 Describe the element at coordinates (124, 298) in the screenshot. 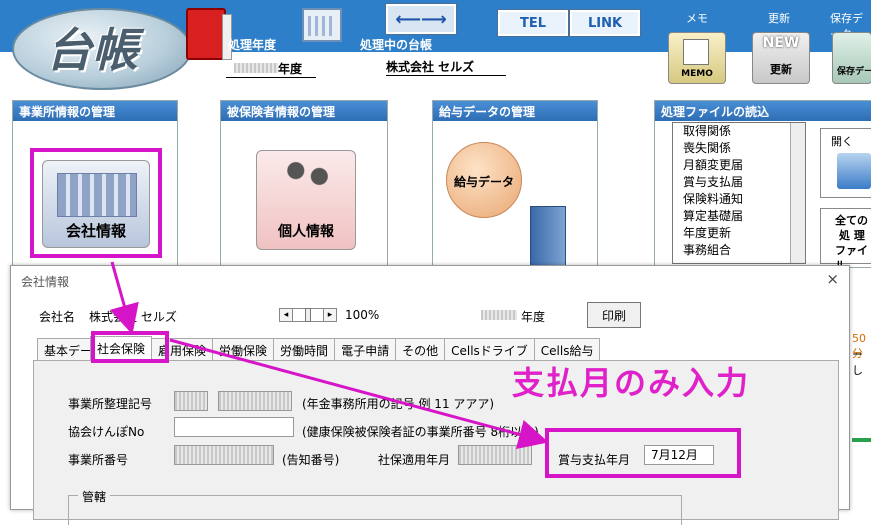

I see `arrow-to-tab` at that location.